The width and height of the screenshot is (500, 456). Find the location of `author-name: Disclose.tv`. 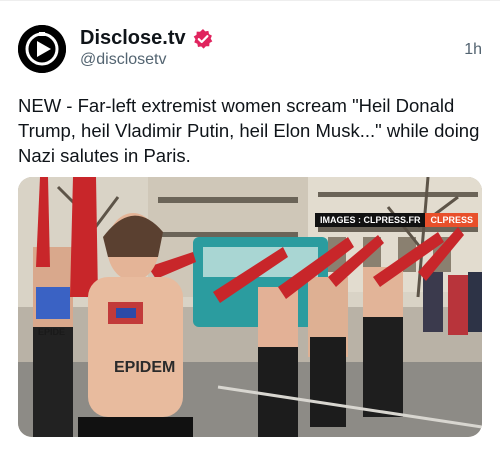

author-name: Disclose.tv is located at coordinates (133, 38).